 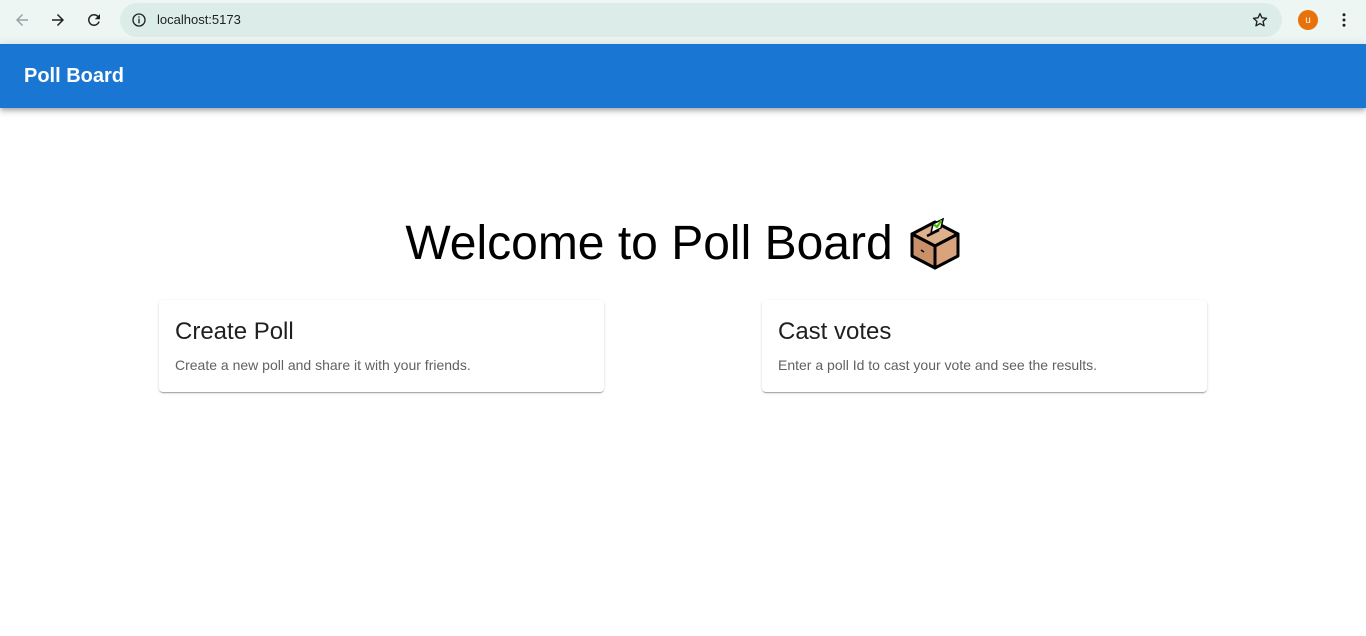 I want to click on ballot-box-icon, so click(x=935, y=243).